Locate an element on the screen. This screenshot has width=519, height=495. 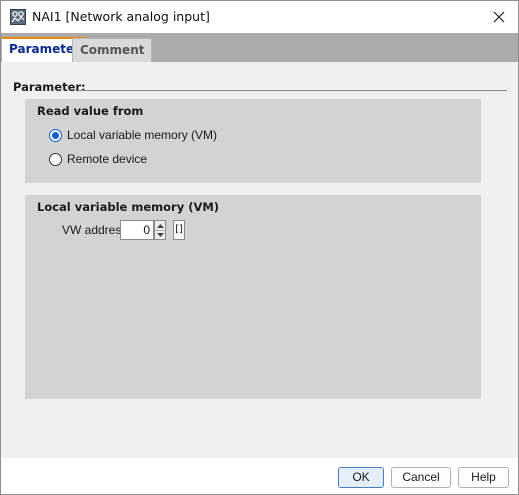
vw-address-input: 0 is located at coordinates (137, 230).